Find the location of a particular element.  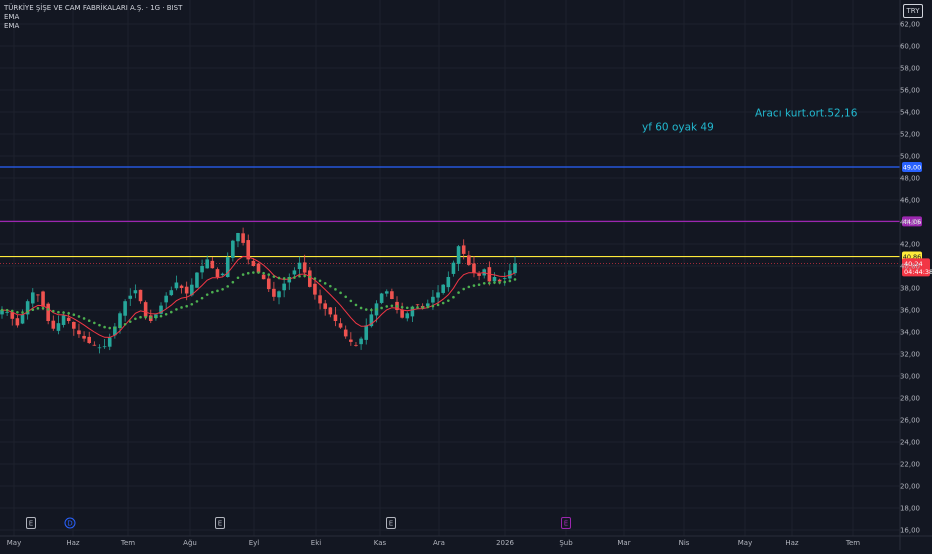

y-tick-label: 16,00 is located at coordinates (910, 531).